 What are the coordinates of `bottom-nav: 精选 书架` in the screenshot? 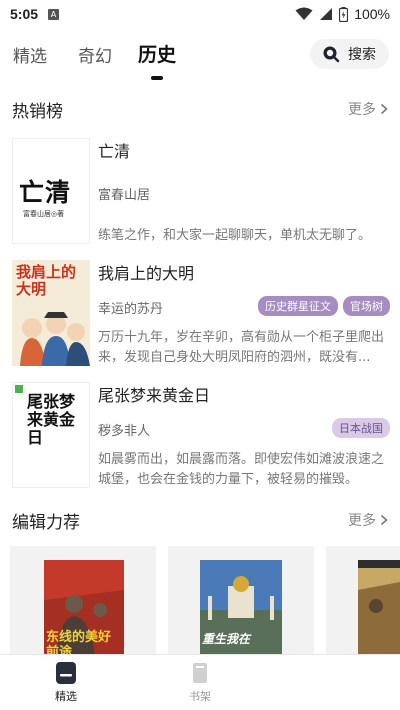 It's located at (200, 682).